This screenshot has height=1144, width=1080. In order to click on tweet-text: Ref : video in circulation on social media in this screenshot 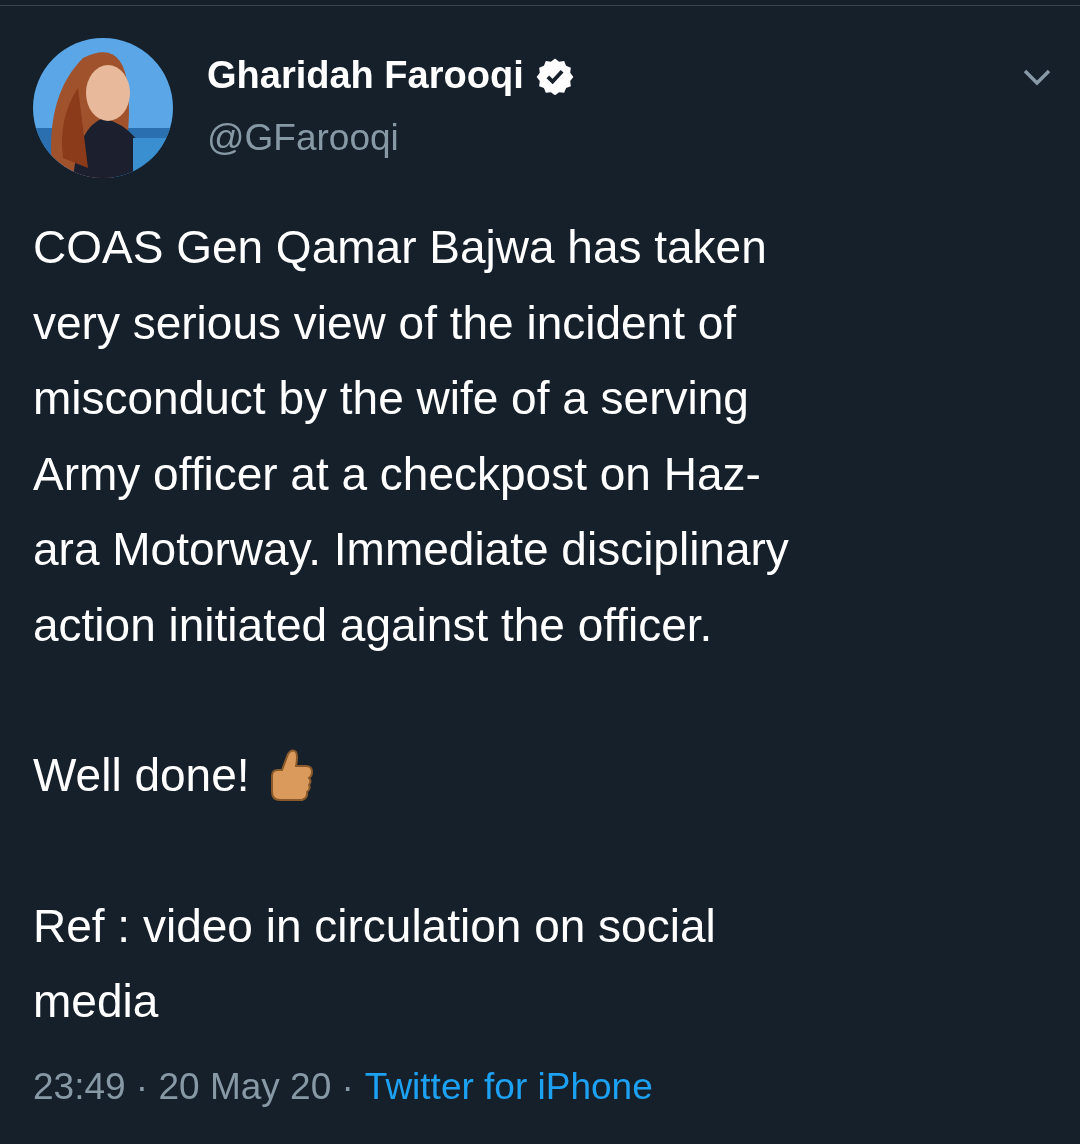, I will do `click(374, 963)`.